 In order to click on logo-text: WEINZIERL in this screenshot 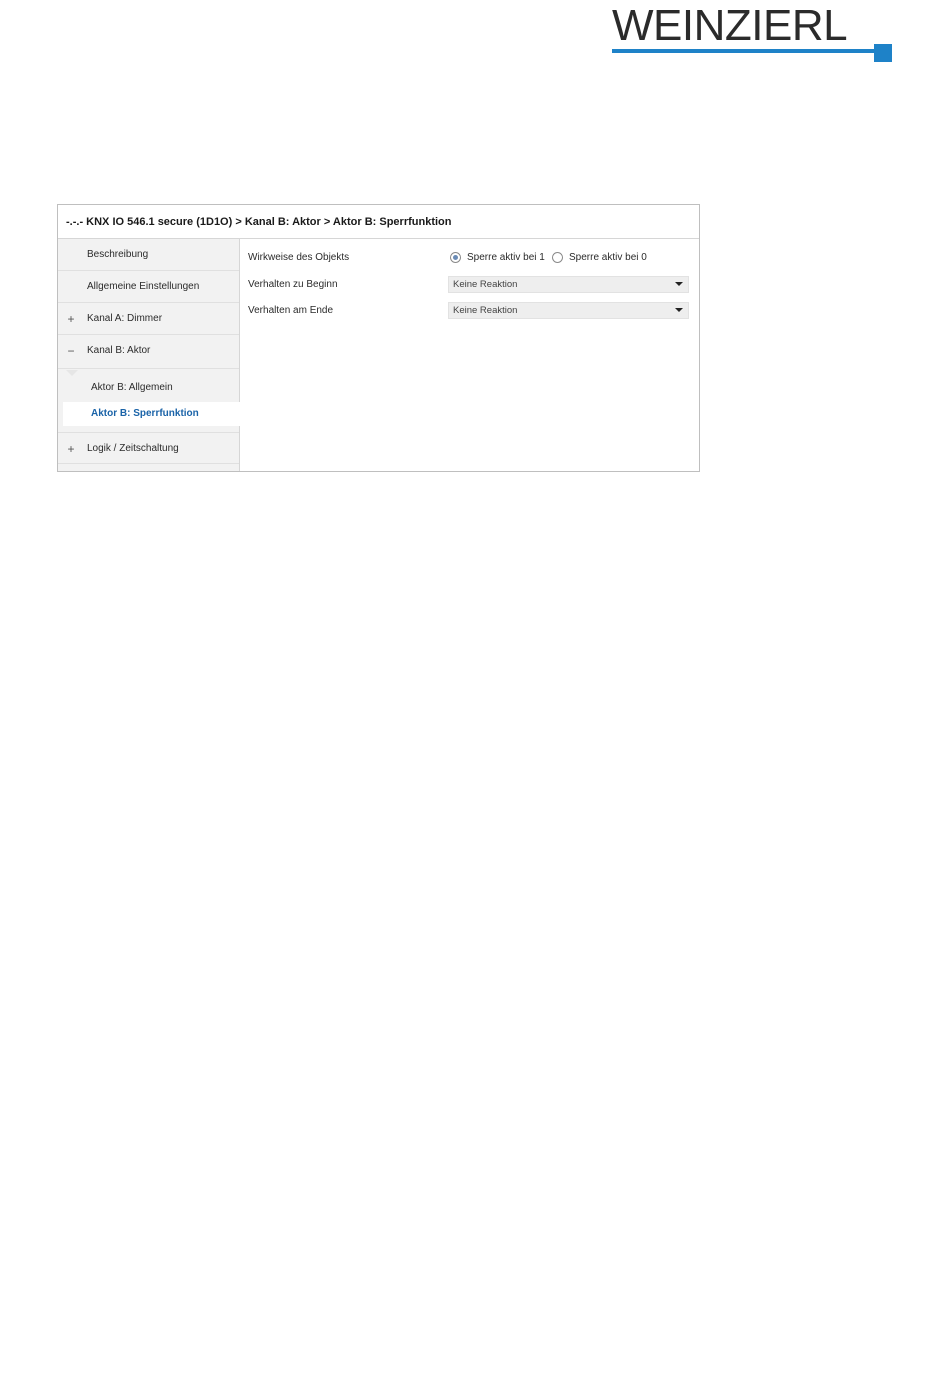, I will do `click(730, 25)`.